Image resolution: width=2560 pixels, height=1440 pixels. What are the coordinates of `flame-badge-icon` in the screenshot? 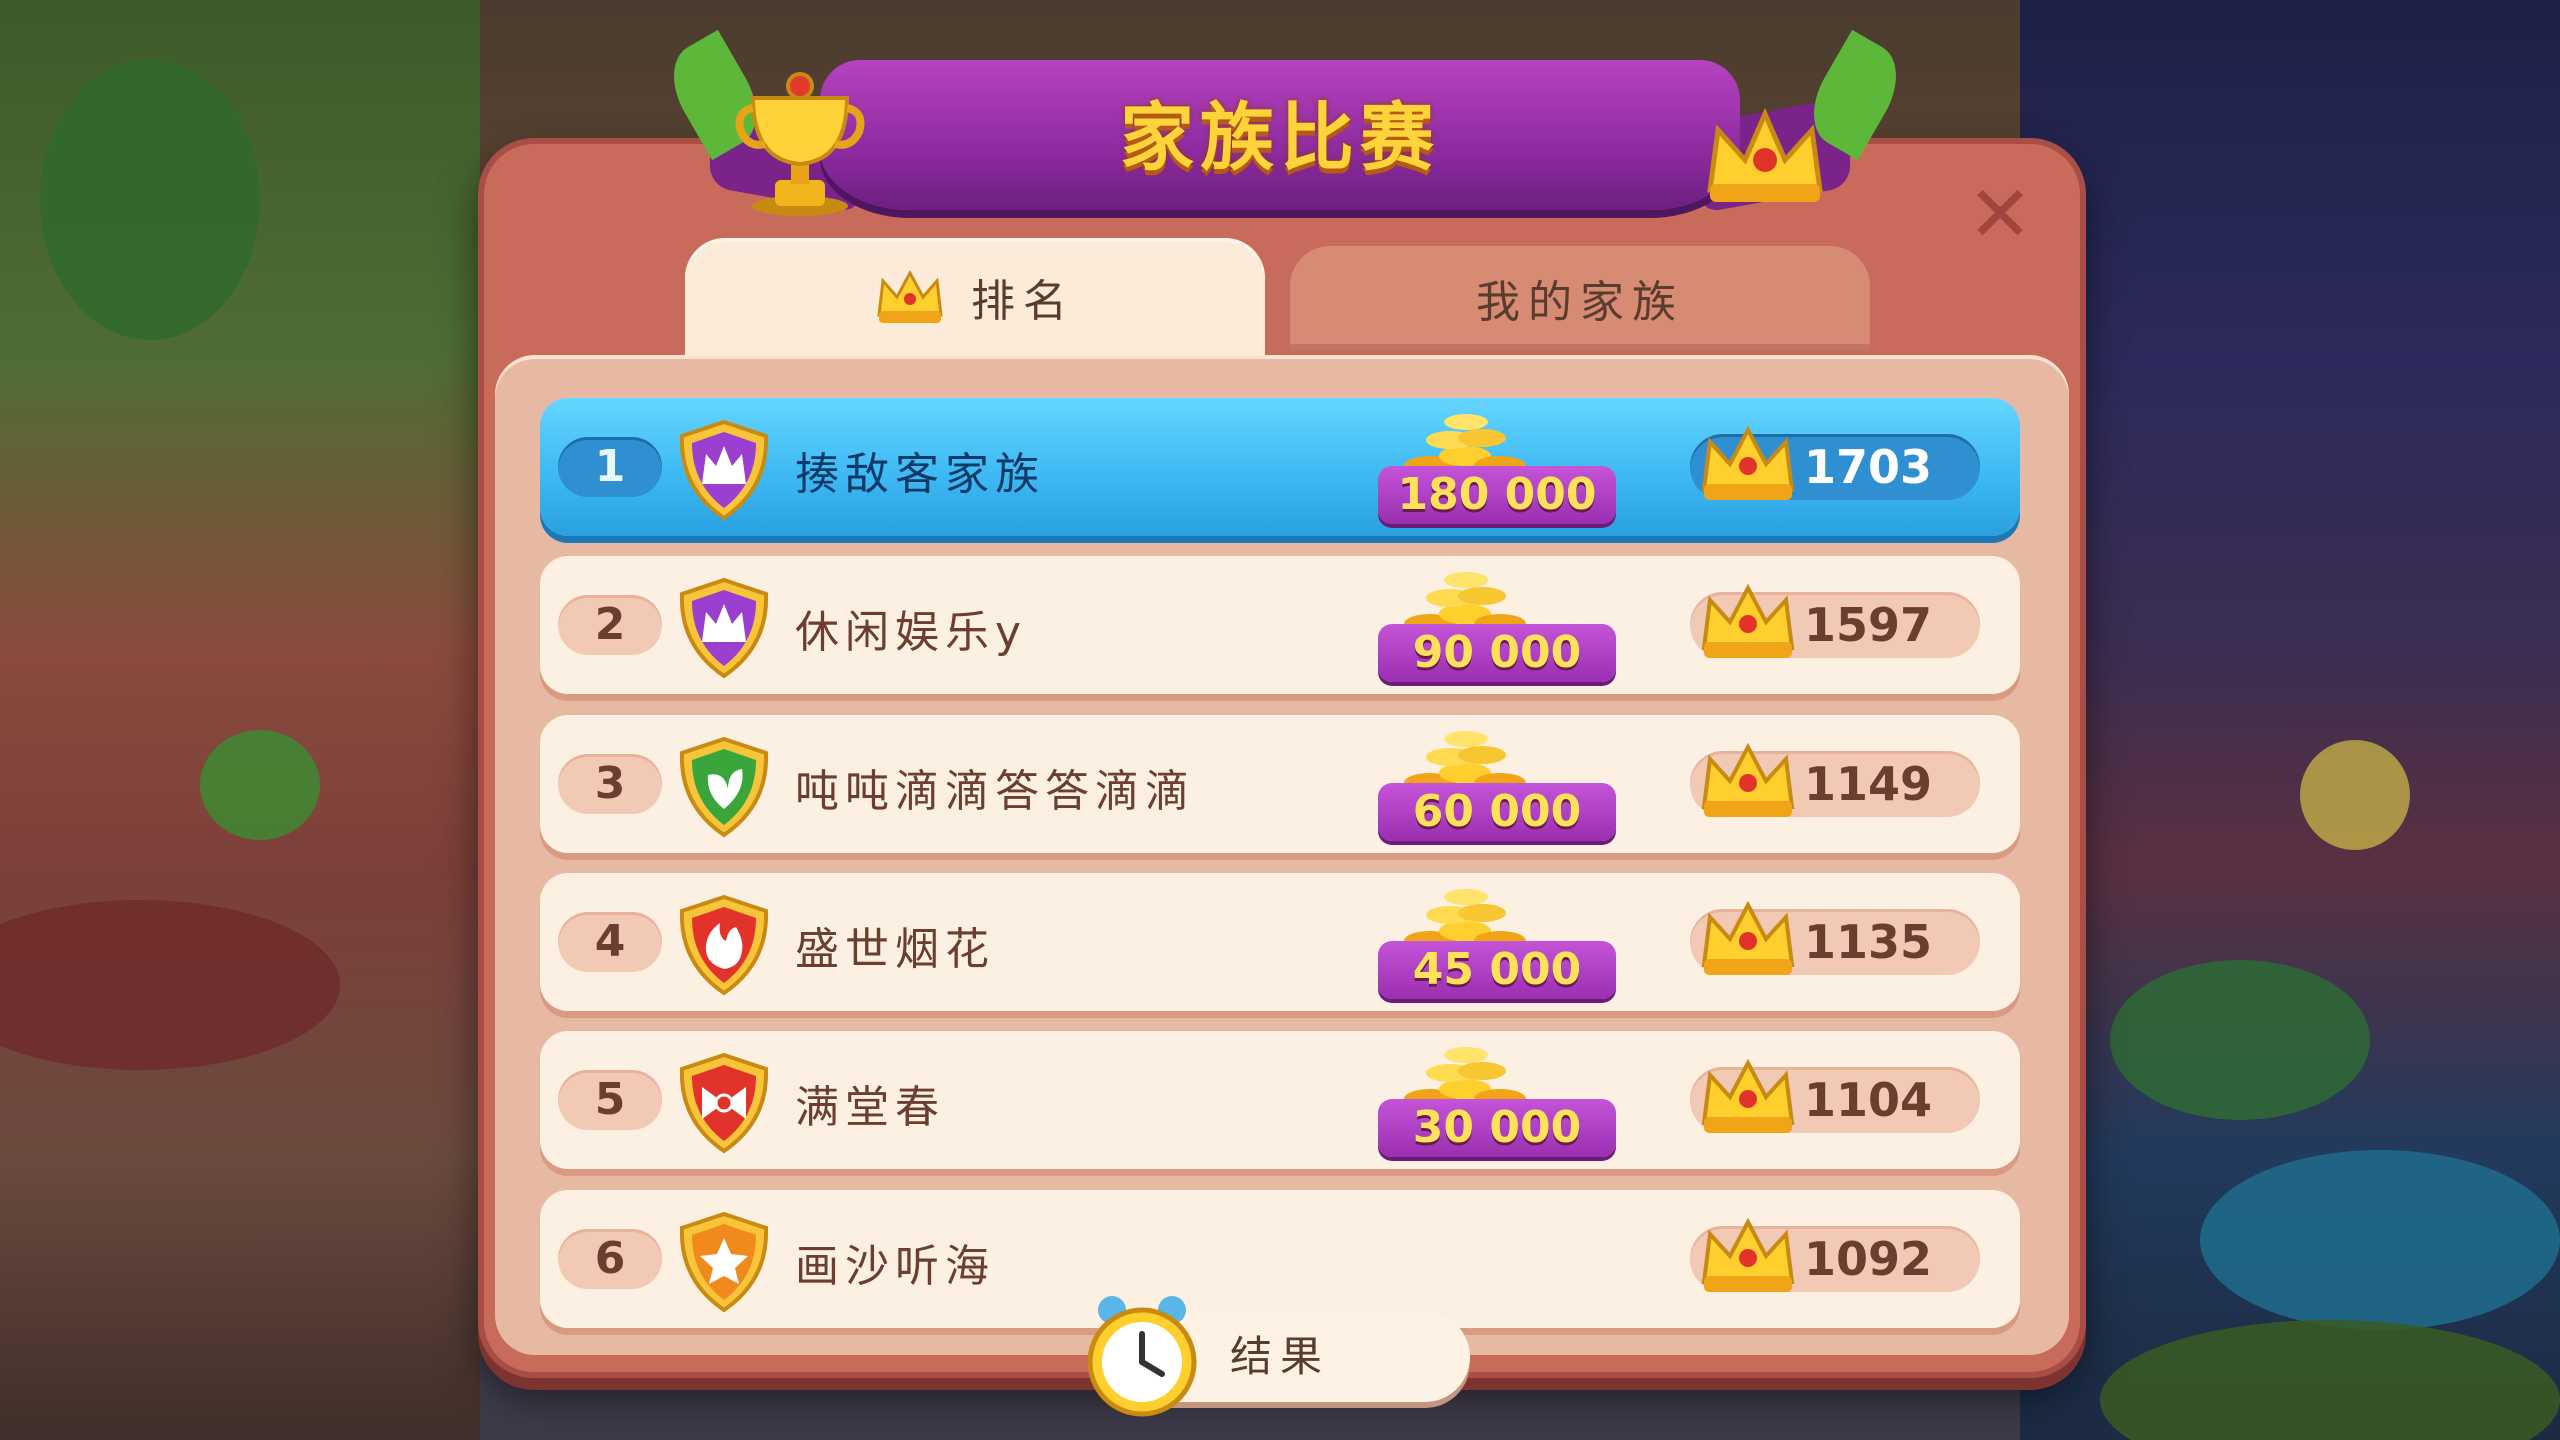 It's located at (724, 945).